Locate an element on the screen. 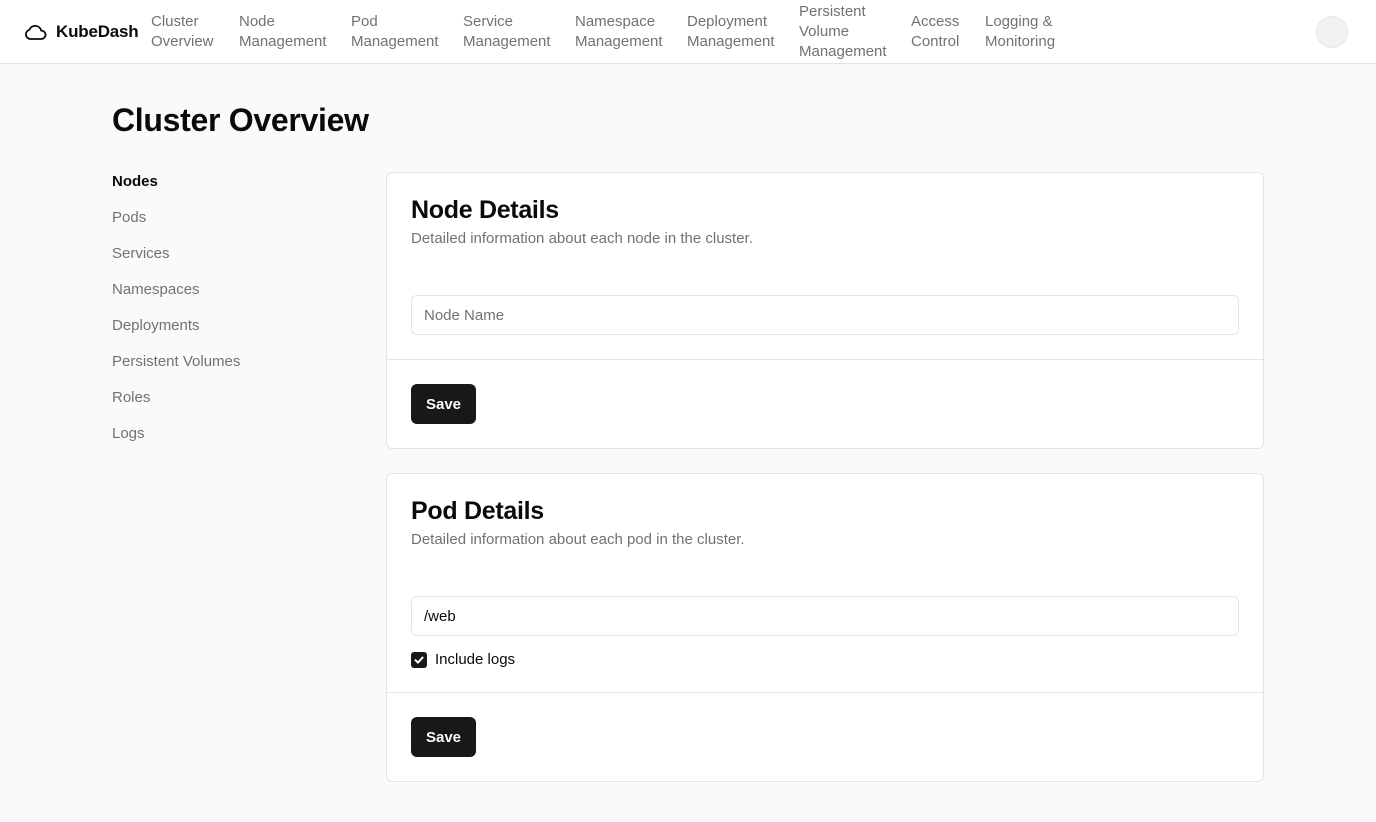  user-avatar is located at coordinates (1332, 32).